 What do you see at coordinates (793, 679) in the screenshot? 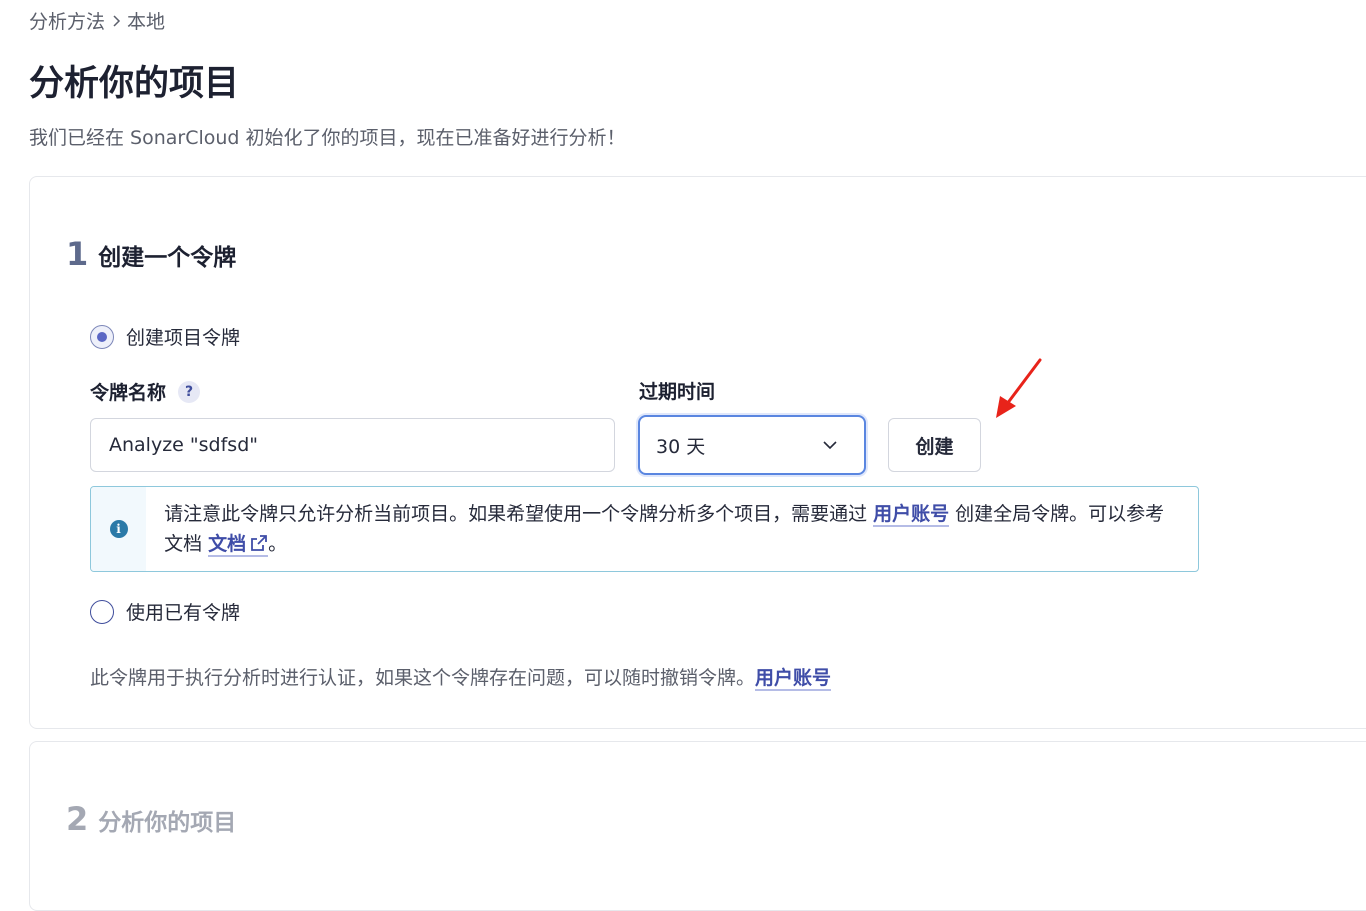
I see `footer-user-account-link: 用户账号` at bounding box center [793, 679].